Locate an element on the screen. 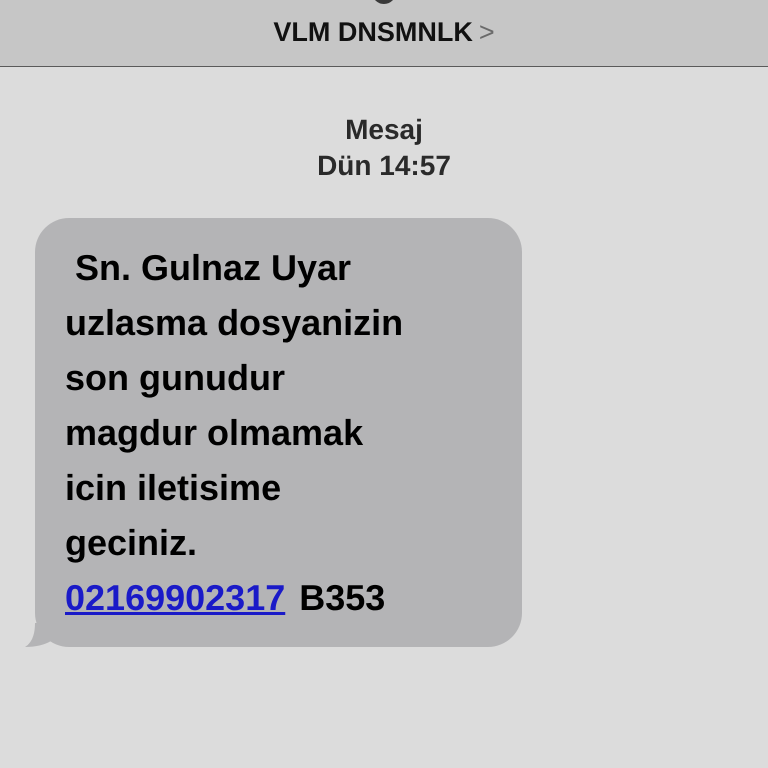 This screenshot has height=768, width=768. message-text: geciniz. is located at coordinates (131, 543).